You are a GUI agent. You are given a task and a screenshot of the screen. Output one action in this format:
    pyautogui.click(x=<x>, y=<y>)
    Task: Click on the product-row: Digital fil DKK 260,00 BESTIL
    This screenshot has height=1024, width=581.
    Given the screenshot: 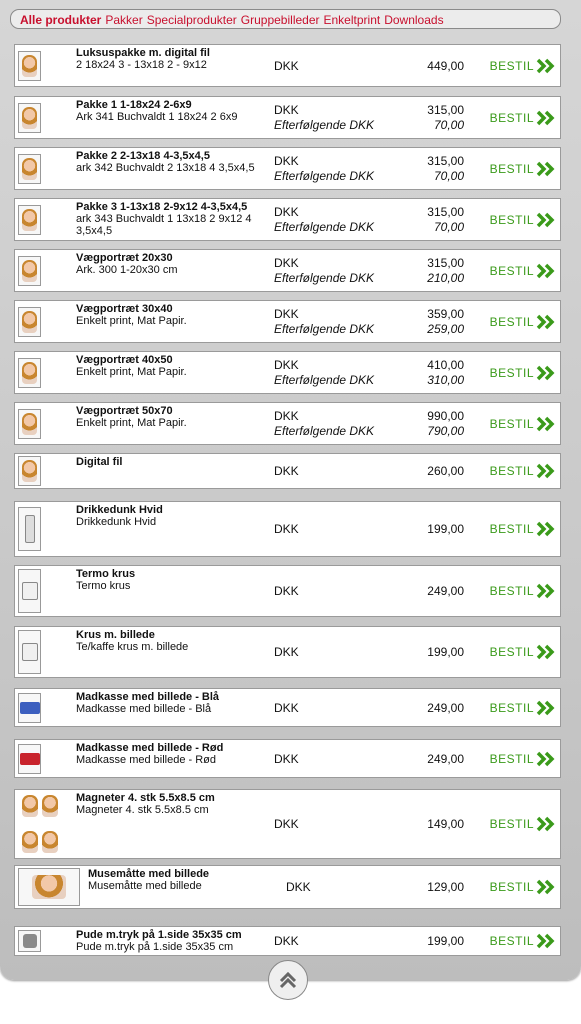 What is the action you would take?
    pyautogui.click(x=287, y=471)
    